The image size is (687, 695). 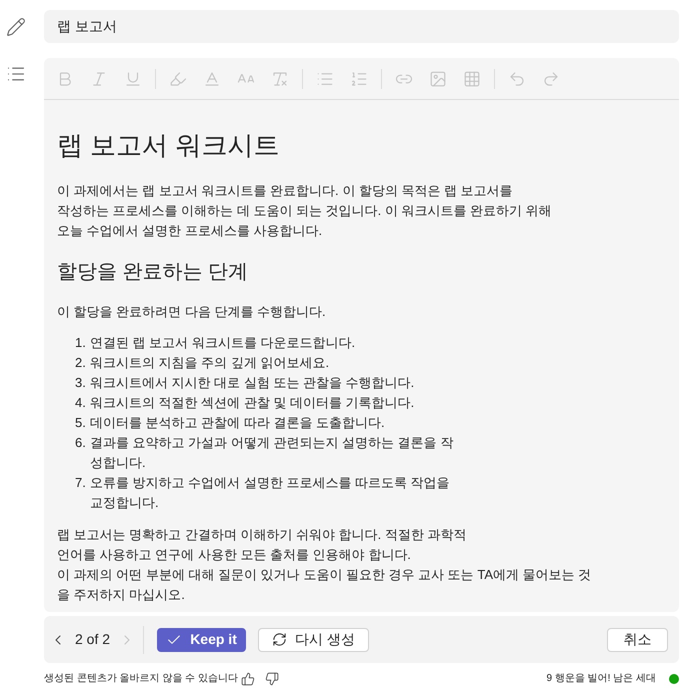 What do you see at coordinates (438, 79) in the screenshot?
I see `image-icon` at bounding box center [438, 79].